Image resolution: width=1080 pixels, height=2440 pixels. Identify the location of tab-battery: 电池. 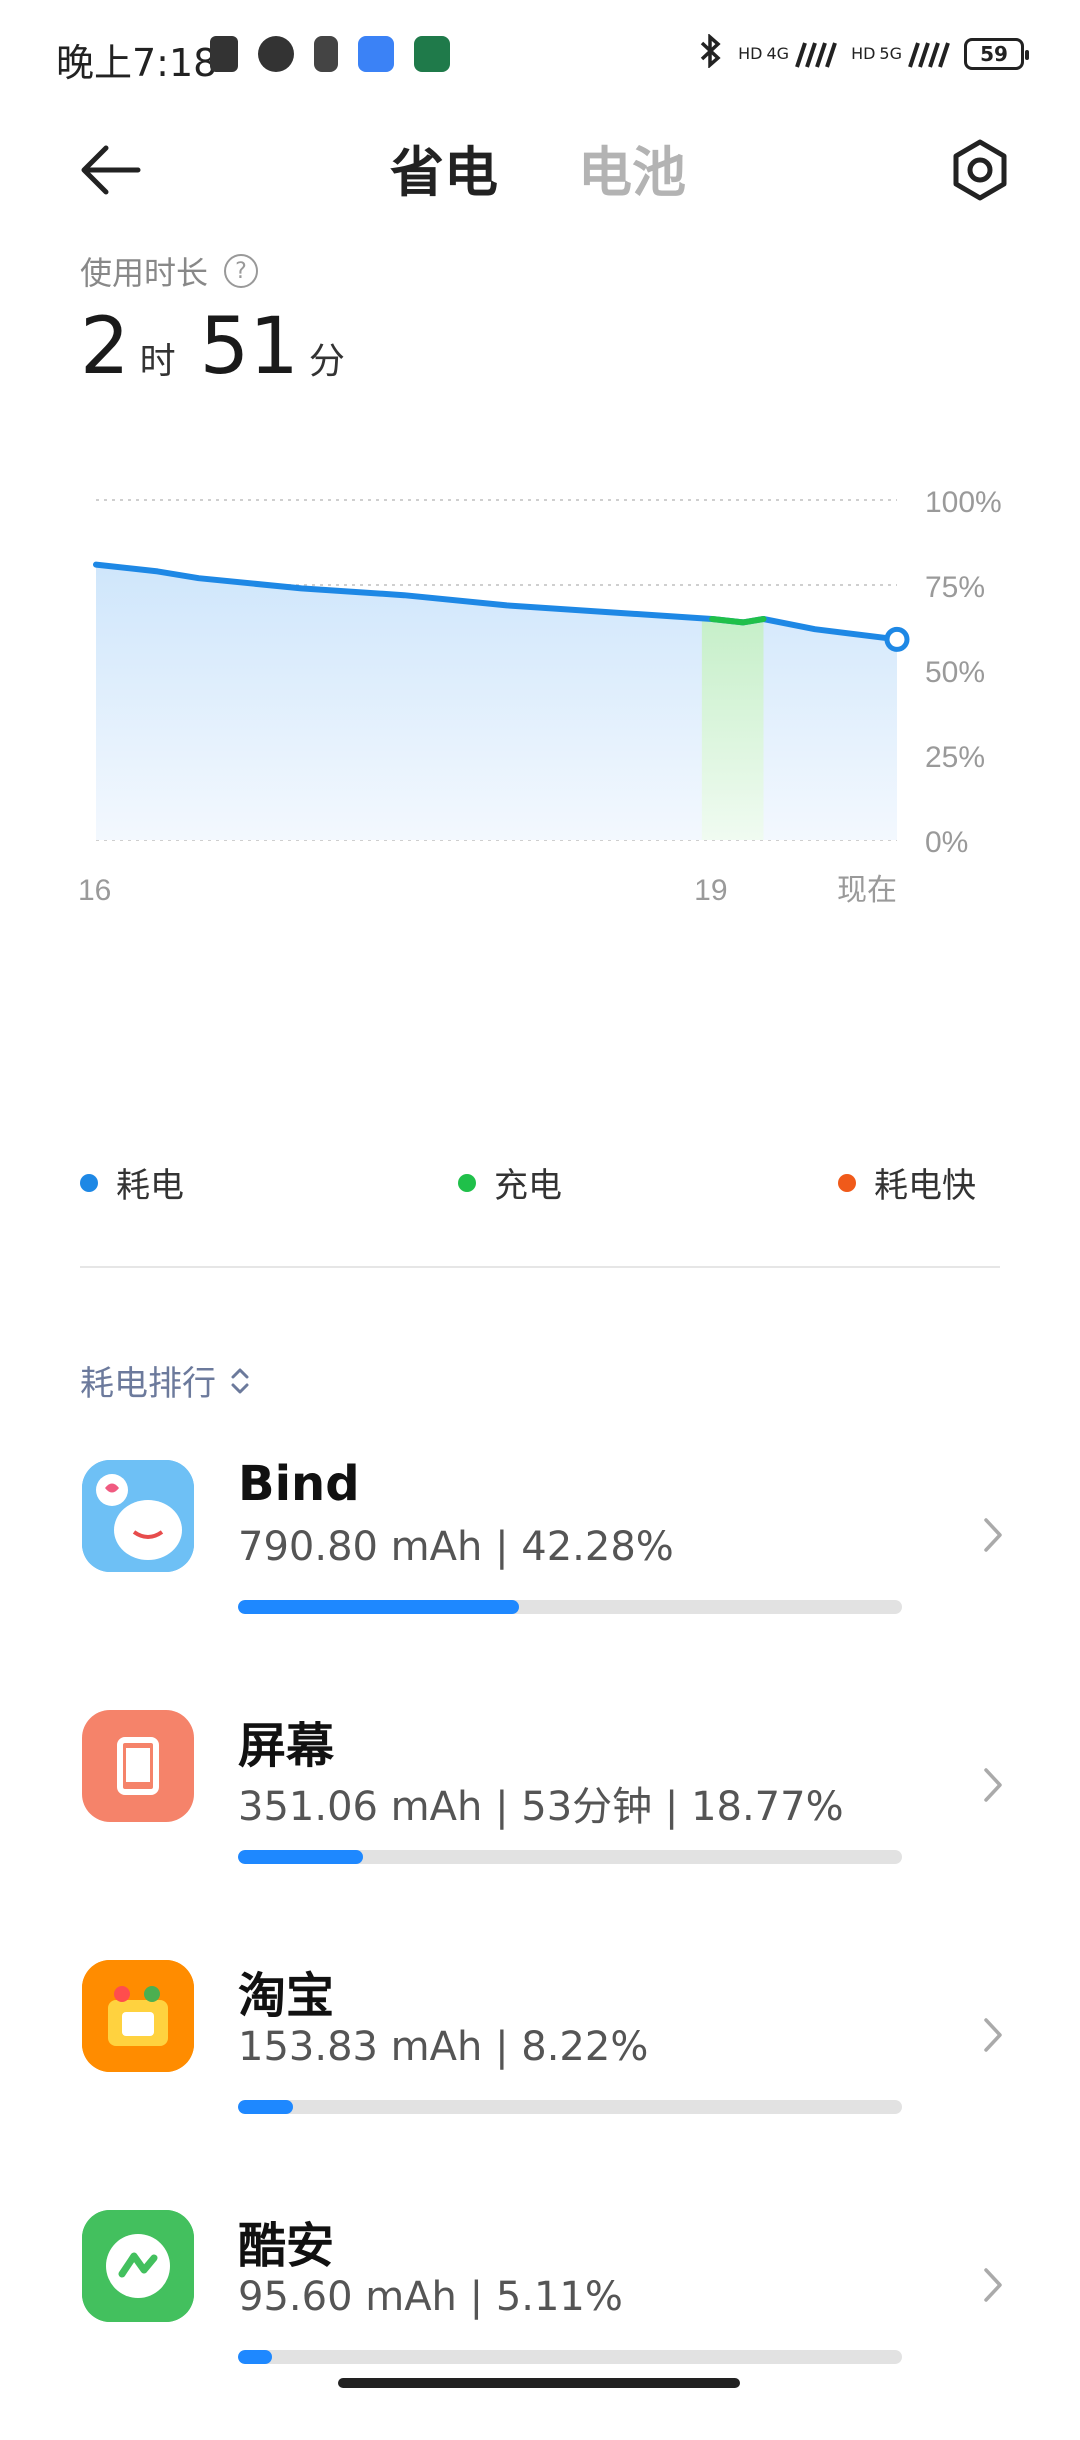
(632, 167).